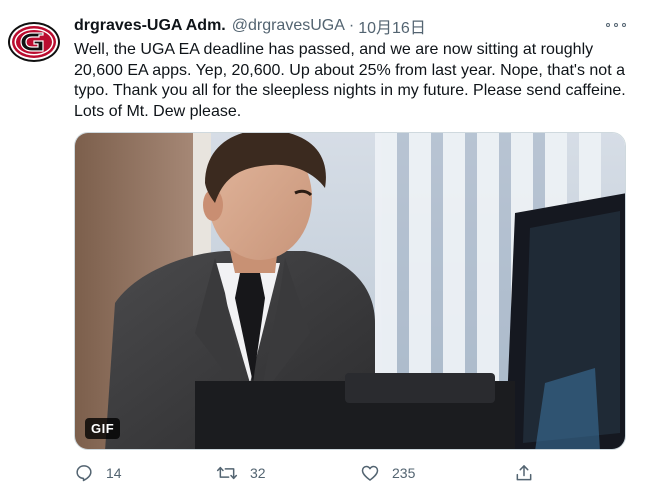  I want to click on like-count: 235, so click(404, 473).